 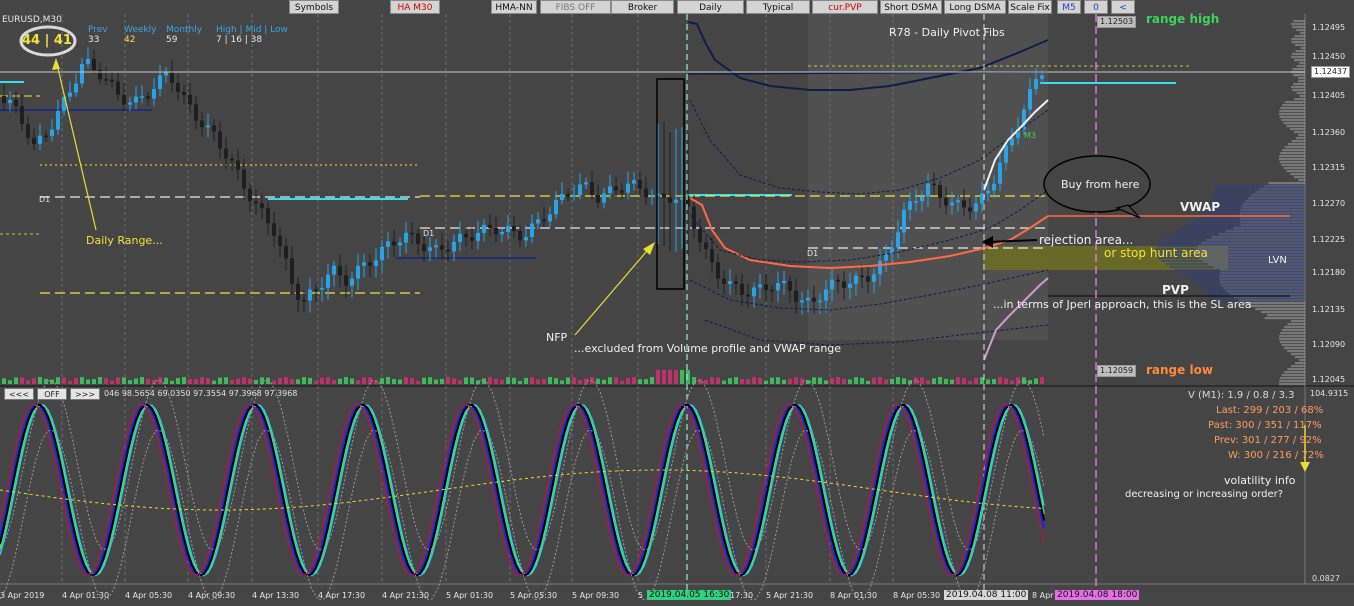 I want to click on typical-button: Typical, so click(x=778, y=7).